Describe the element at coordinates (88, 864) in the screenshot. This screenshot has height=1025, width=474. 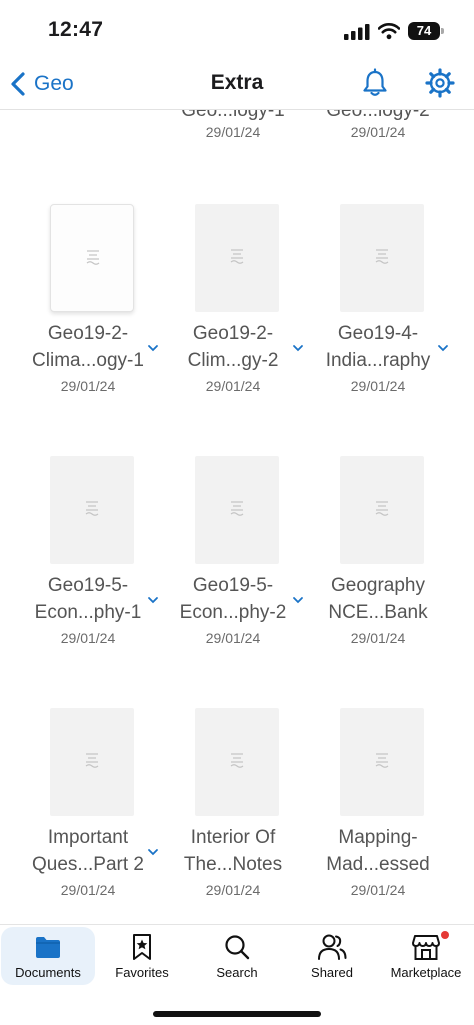
I see `document-name-line: Ques...Part 2` at that location.